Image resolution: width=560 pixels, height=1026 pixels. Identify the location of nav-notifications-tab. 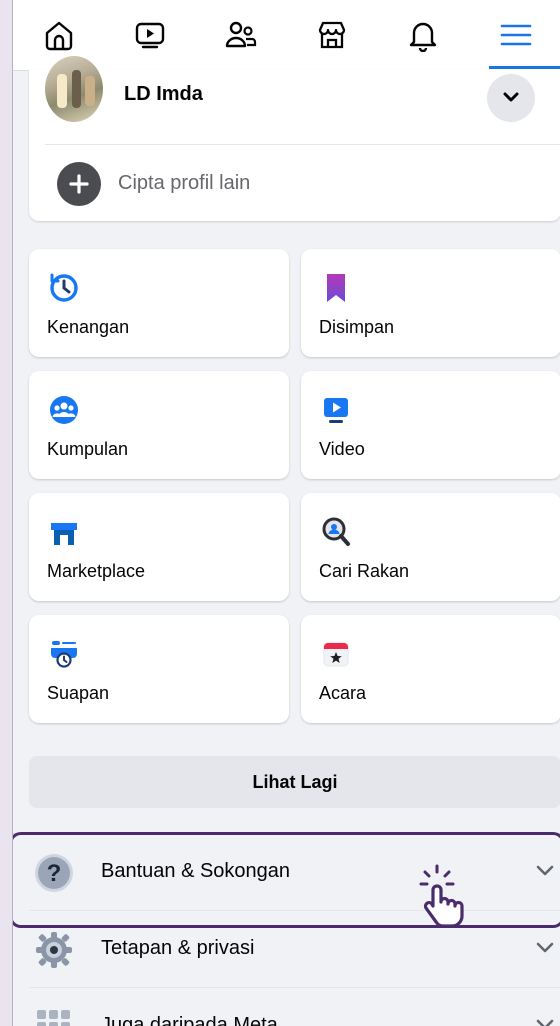
(422, 35).